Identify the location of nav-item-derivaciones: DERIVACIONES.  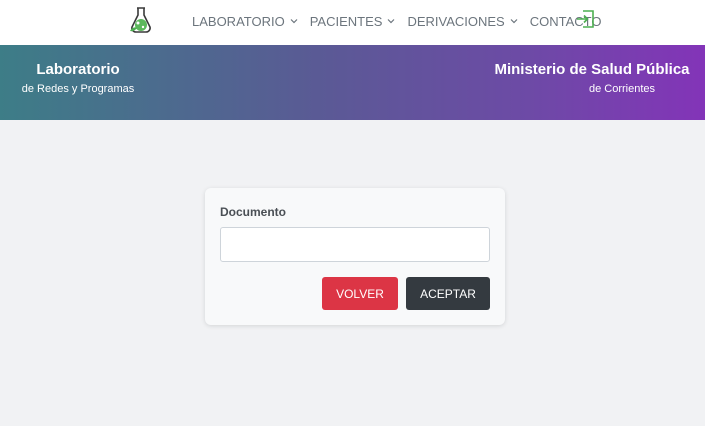
(462, 21).